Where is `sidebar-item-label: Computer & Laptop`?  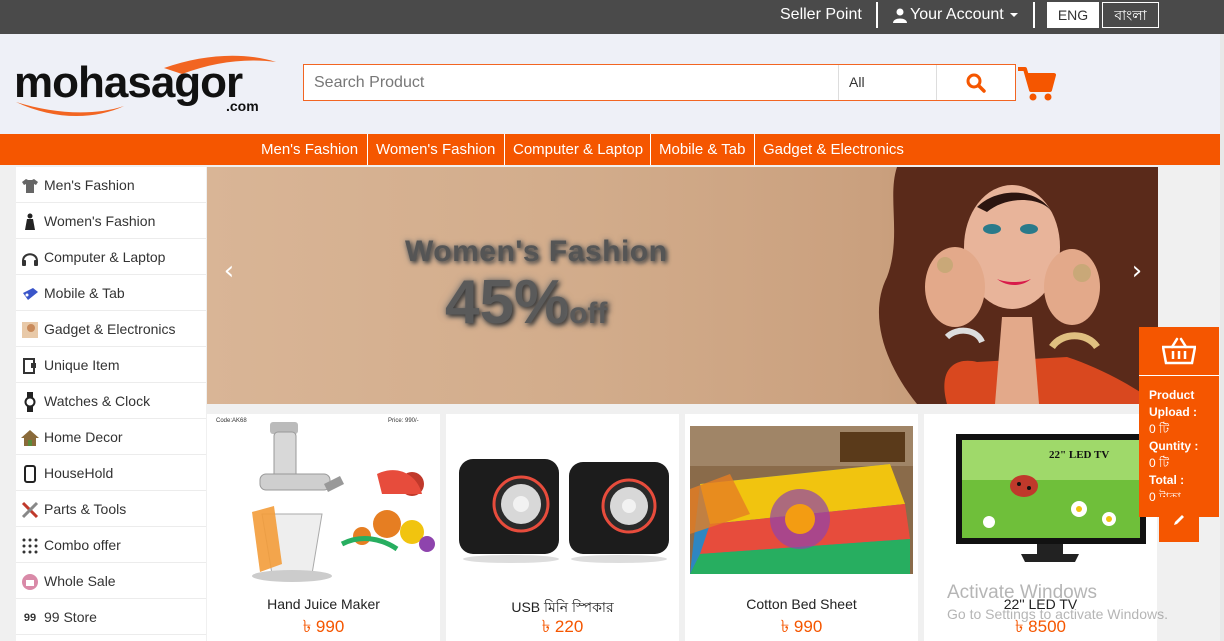 sidebar-item-label: Computer & Laptop is located at coordinates (105, 257).